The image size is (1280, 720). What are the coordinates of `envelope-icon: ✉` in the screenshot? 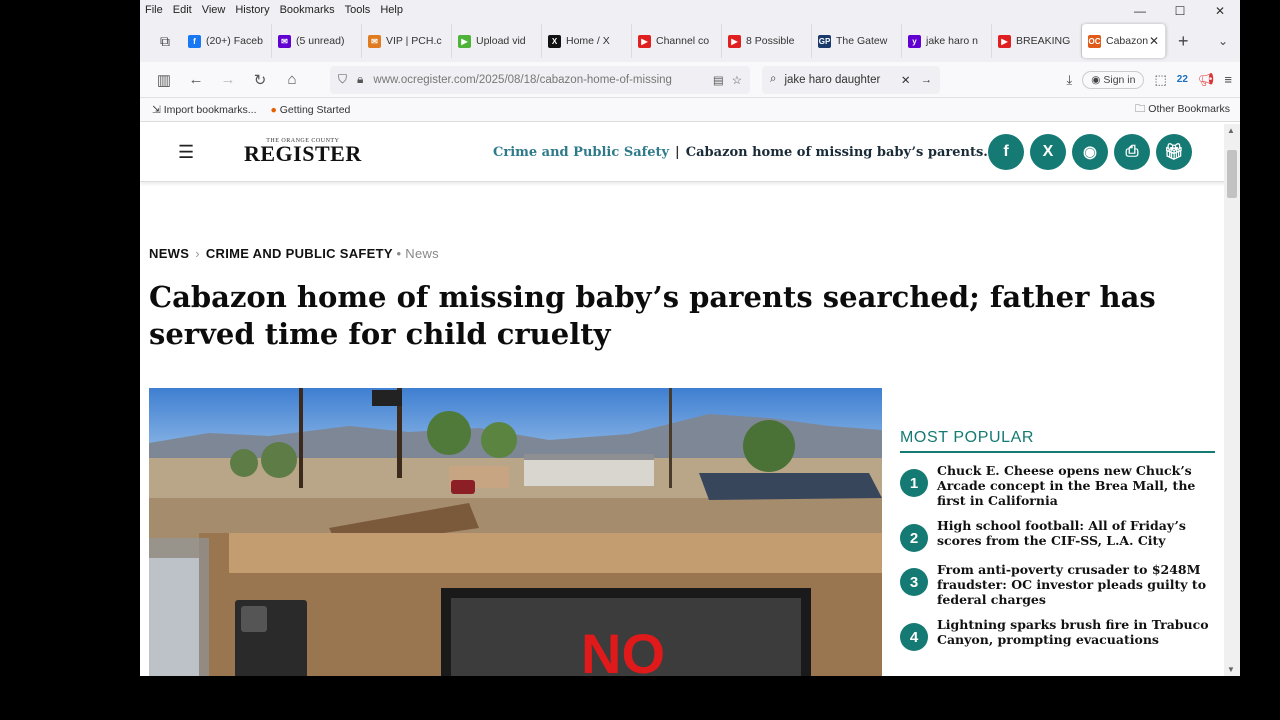 It's located at (374, 41).